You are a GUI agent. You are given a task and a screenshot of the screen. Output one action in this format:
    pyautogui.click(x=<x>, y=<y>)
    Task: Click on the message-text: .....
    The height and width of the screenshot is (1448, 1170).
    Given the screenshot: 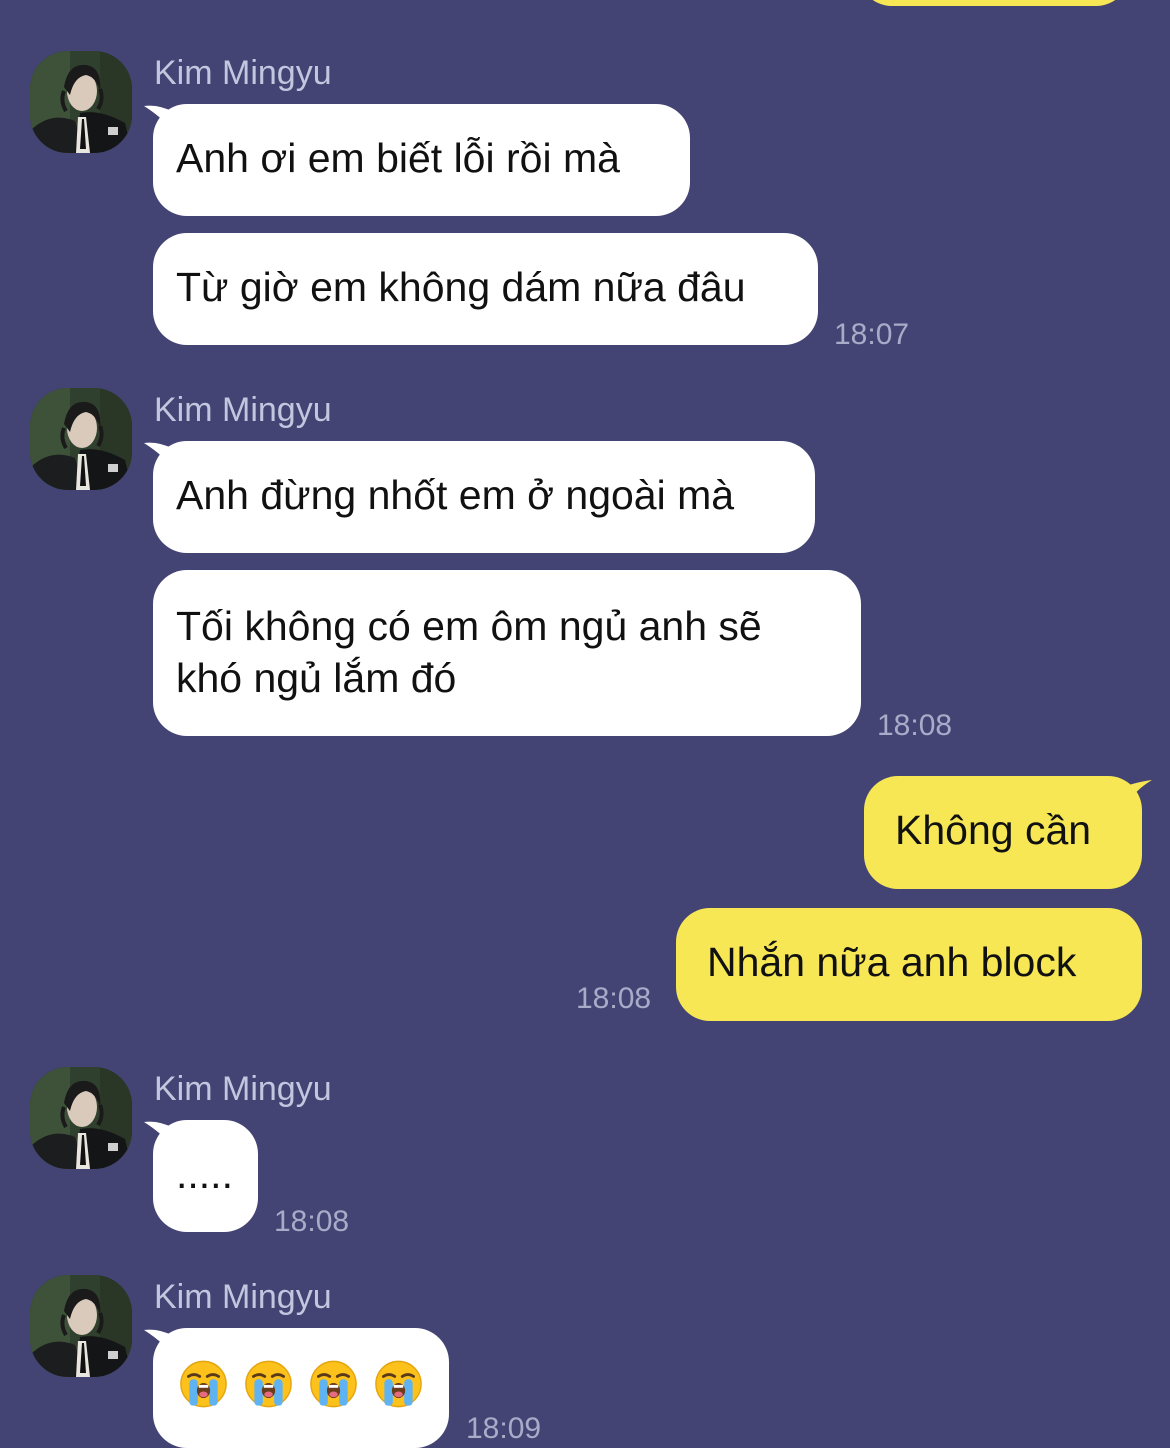 What is the action you would take?
    pyautogui.click(x=204, y=1174)
    